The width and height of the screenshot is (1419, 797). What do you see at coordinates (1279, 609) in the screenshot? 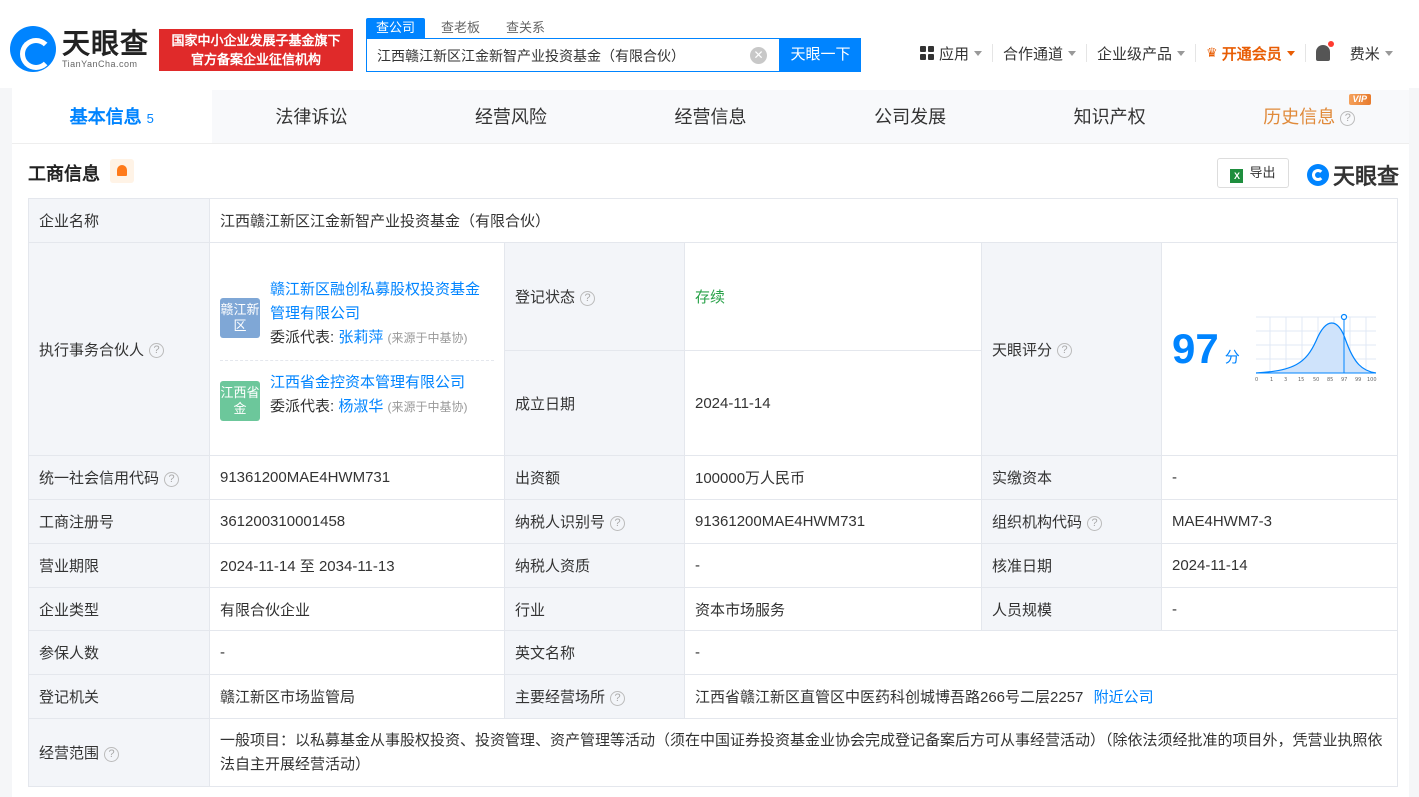
I see `staff-size: -` at bounding box center [1279, 609].